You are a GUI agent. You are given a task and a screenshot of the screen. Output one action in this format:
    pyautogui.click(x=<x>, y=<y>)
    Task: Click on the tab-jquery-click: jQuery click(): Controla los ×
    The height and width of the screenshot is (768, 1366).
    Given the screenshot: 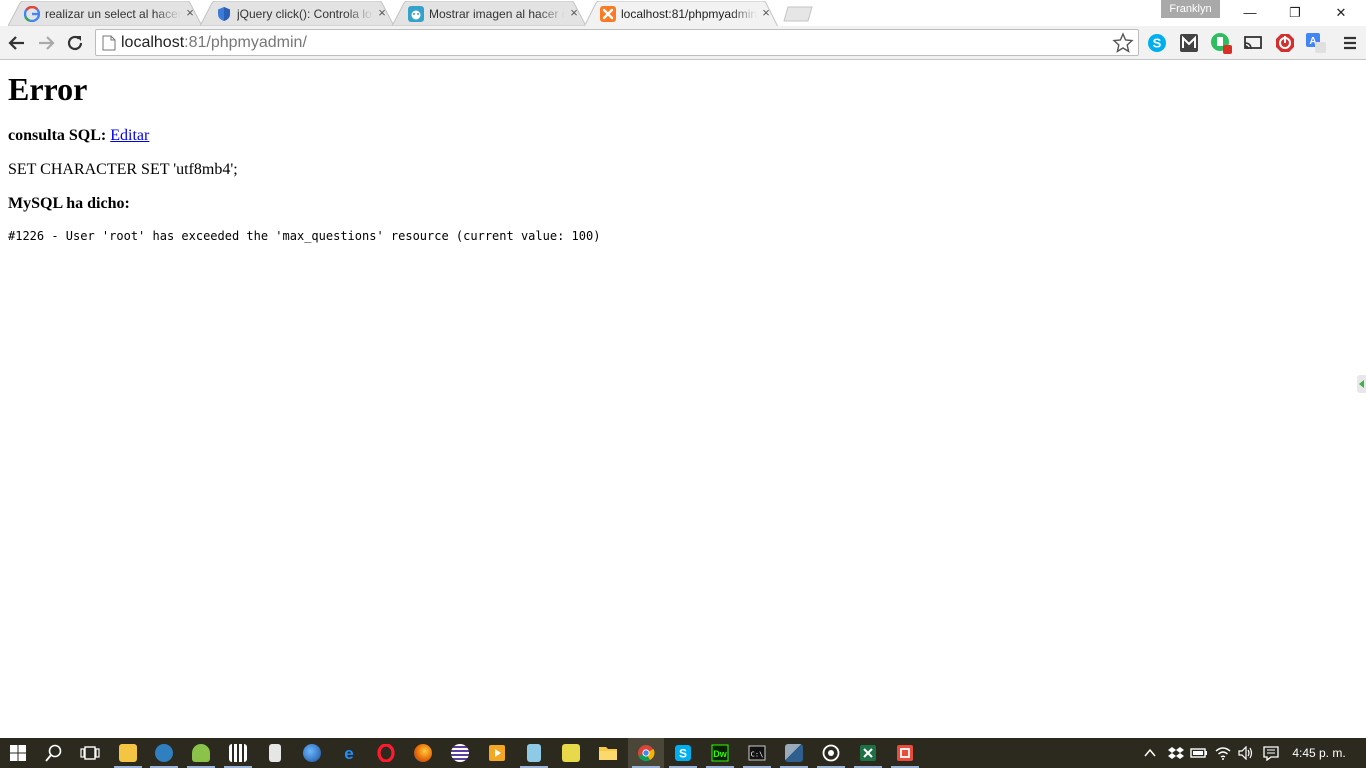 What is the action you would take?
    pyautogui.click(x=297, y=13)
    